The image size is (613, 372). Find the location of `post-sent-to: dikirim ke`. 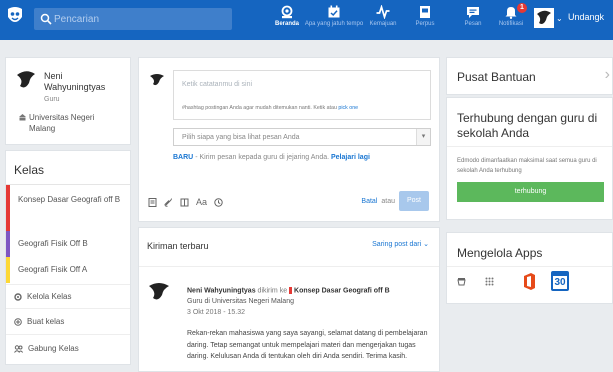

post-sent-to: dikirim ke is located at coordinates (272, 291).